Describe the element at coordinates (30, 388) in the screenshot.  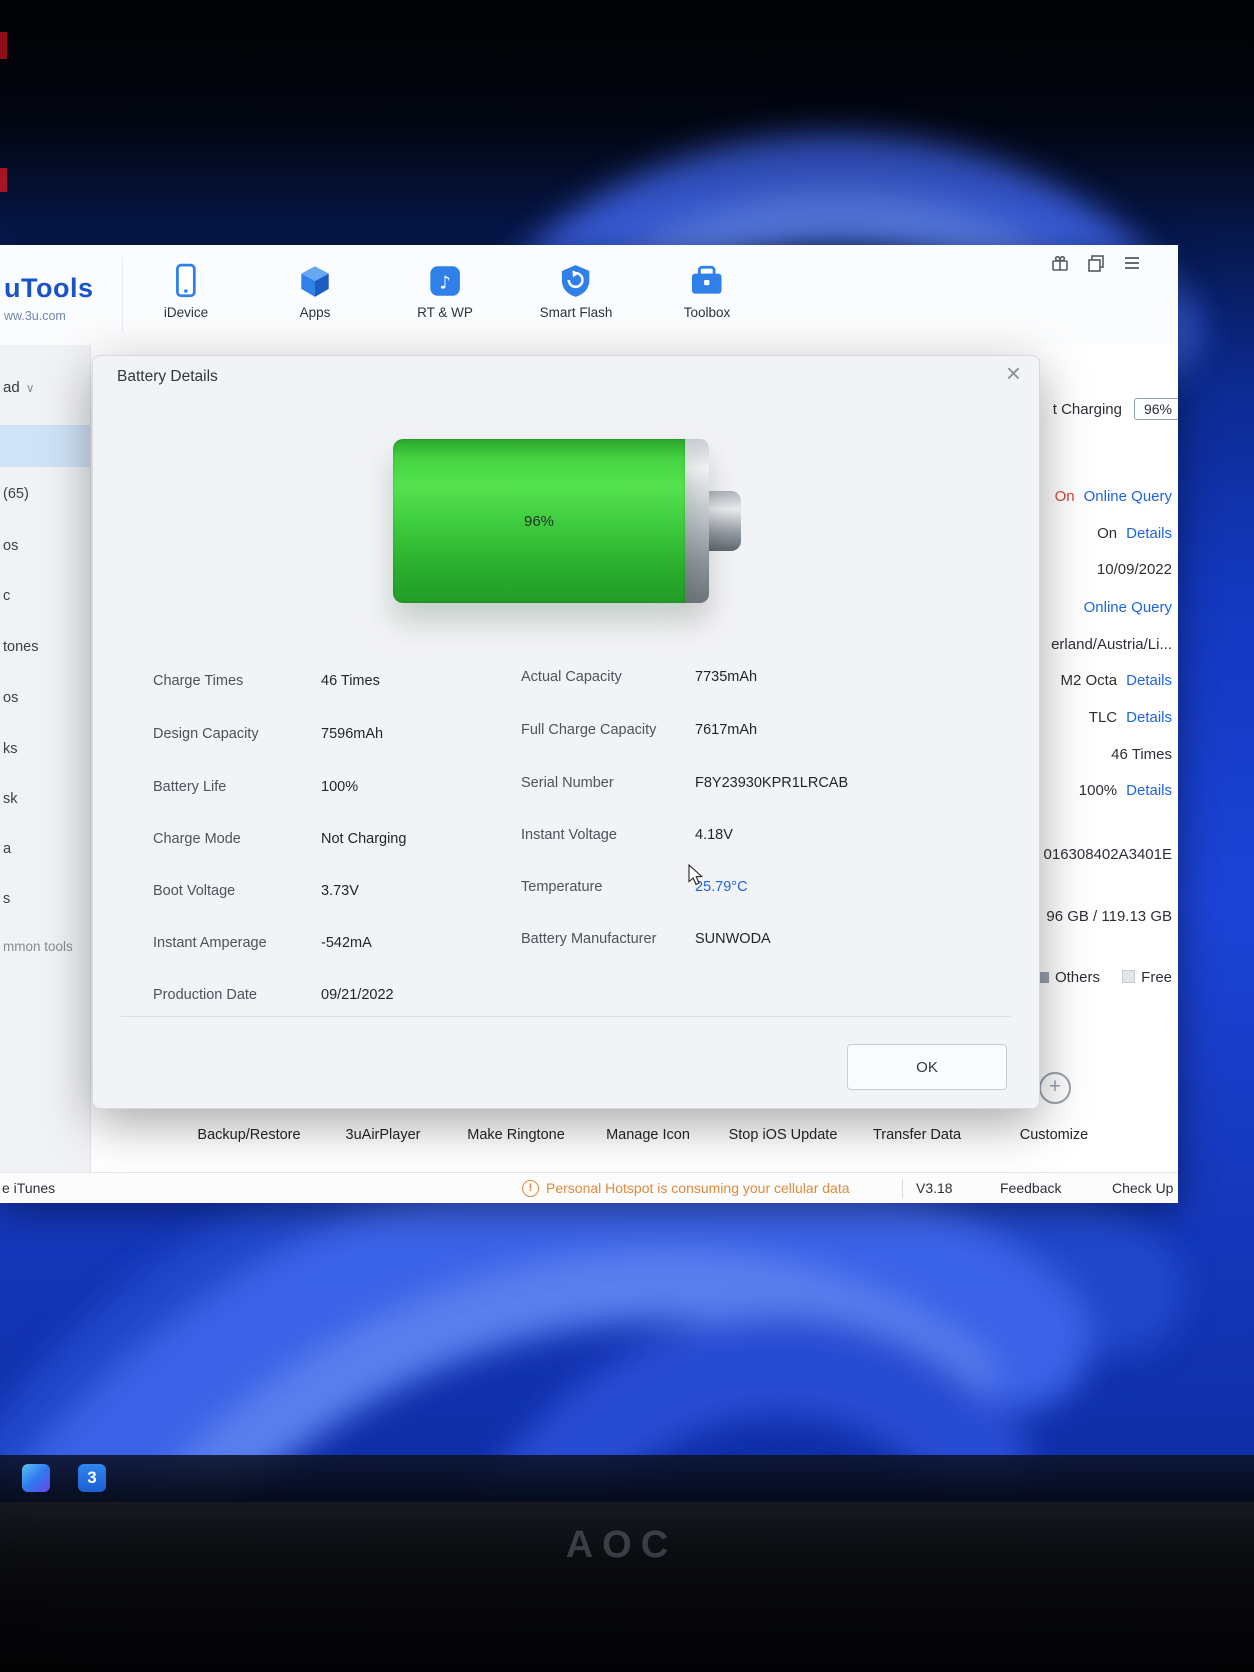
I see `chevron-down-icon: ∨` at that location.